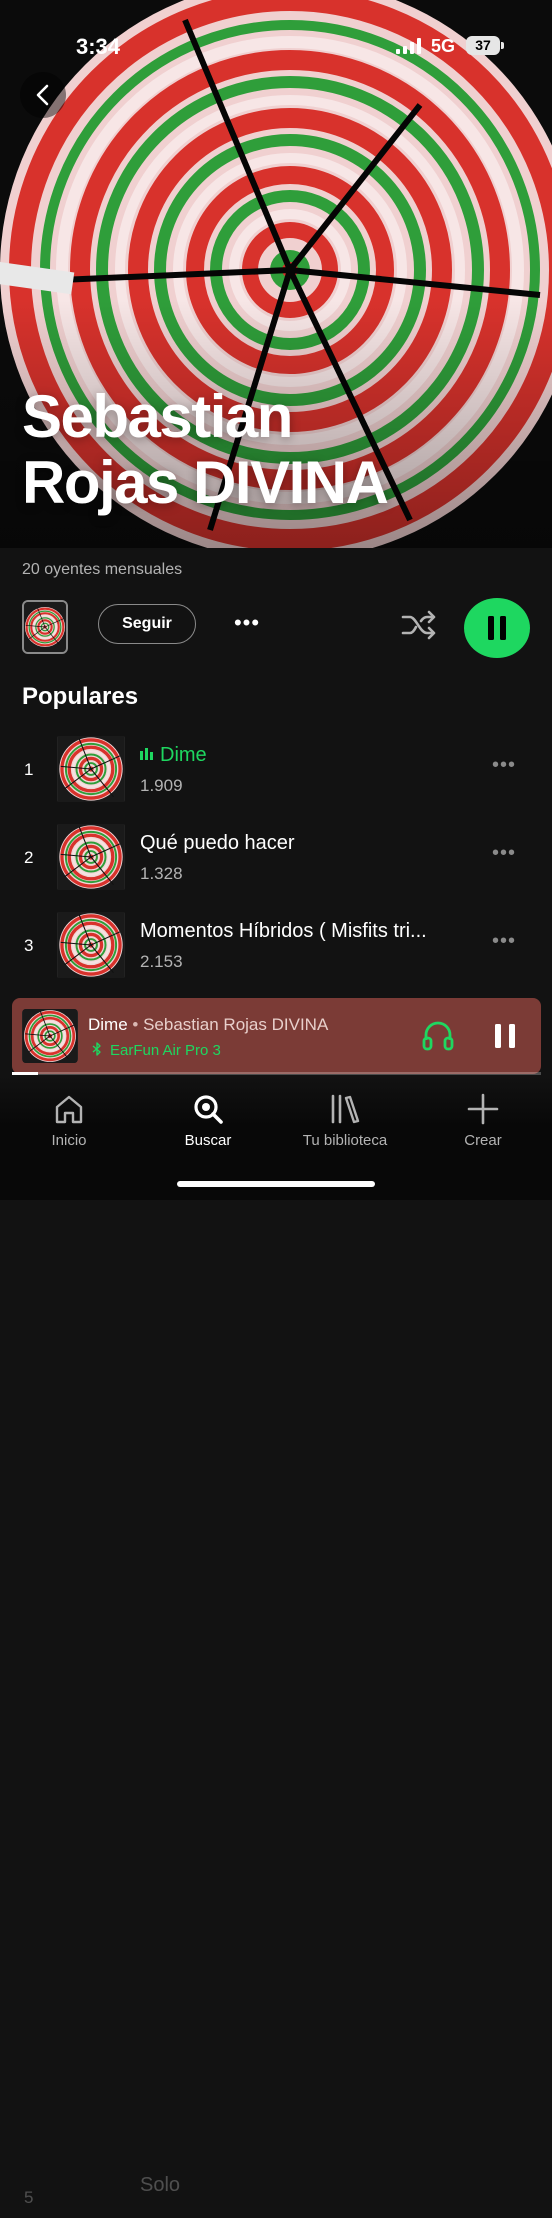 The width and height of the screenshot is (552, 2218). What do you see at coordinates (102, 569) in the screenshot?
I see `monthly-listeners: 20 oyentes mensuales` at bounding box center [102, 569].